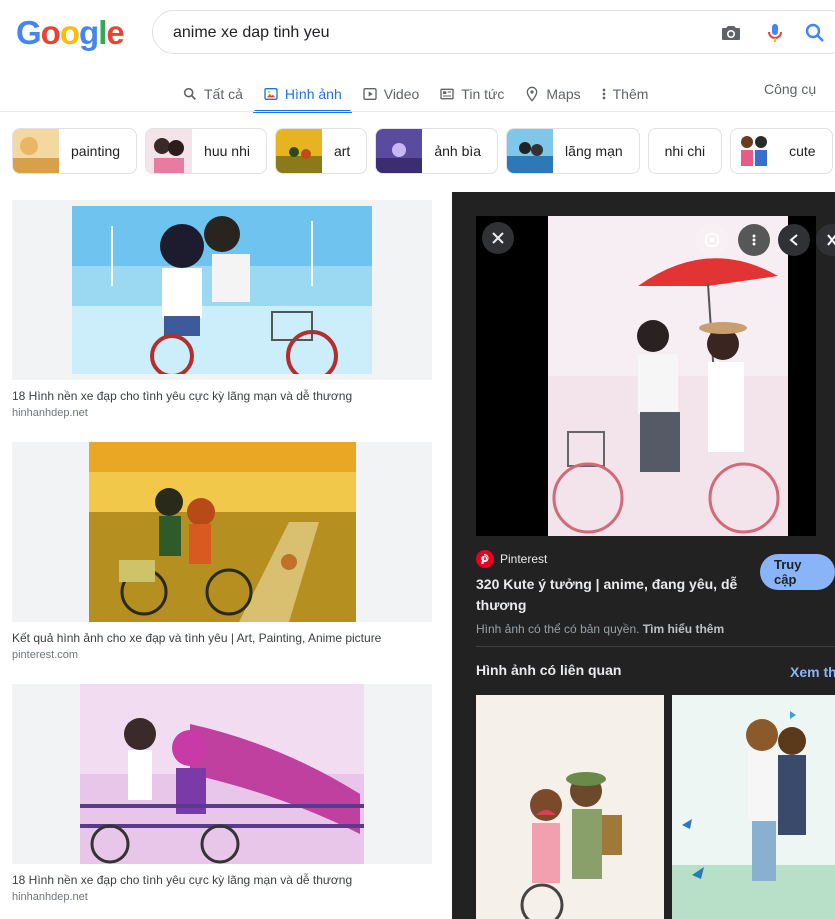 This screenshot has width=835, height=919. I want to click on lens-search-button, so click(712, 240).